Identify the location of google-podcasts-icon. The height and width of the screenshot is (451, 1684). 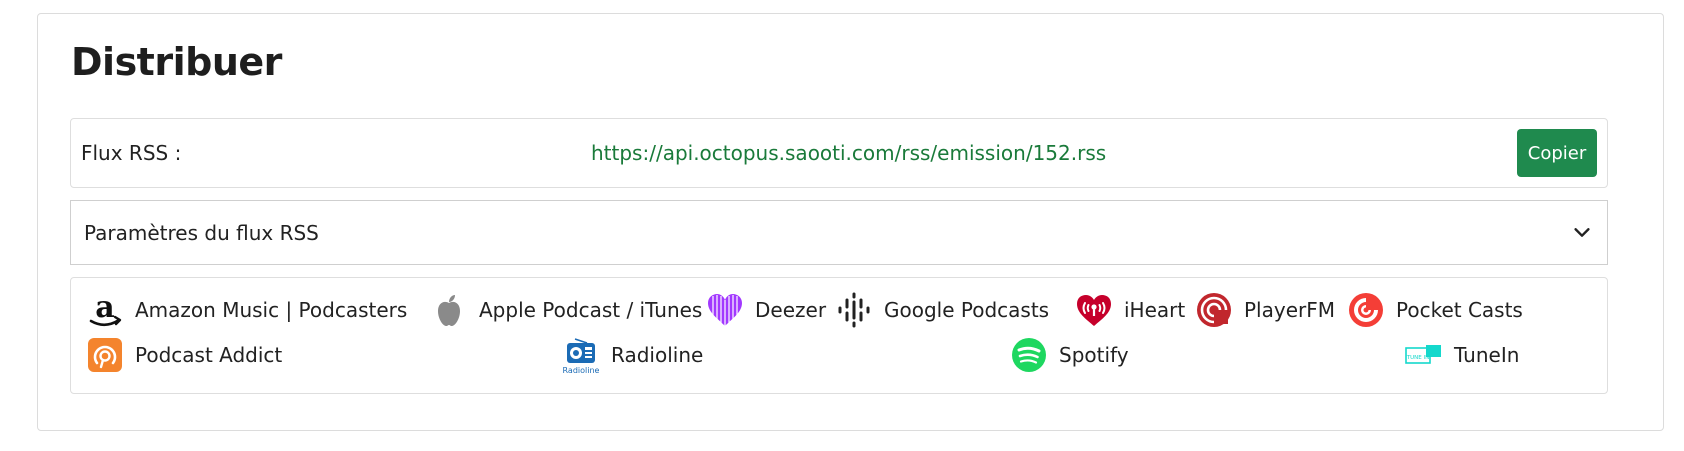
(854, 310).